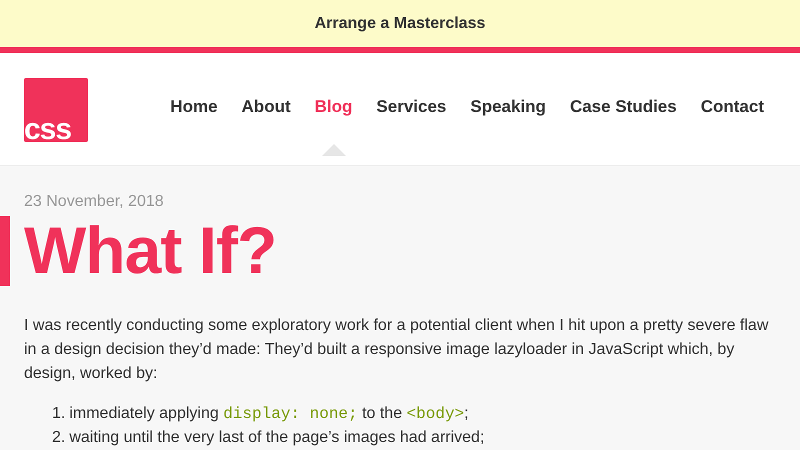  What do you see at coordinates (400, 23) in the screenshot?
I see `masterclass-link: Arrange a Masterclass` at bounding box center [400, 23].